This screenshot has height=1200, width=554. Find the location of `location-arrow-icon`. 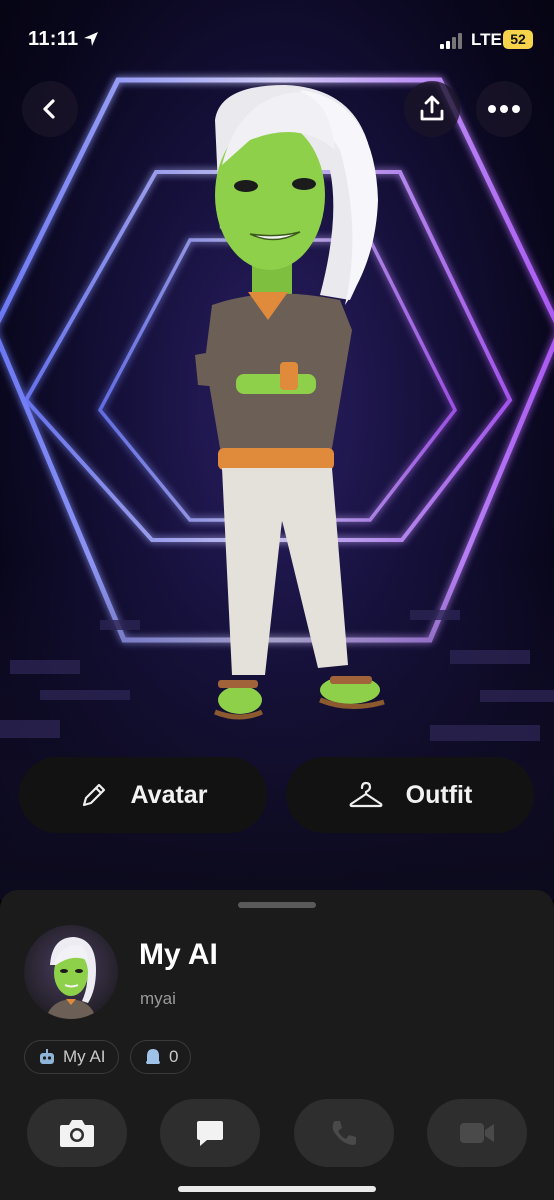

location-arrow-icon is located at coordinates (91, 39).